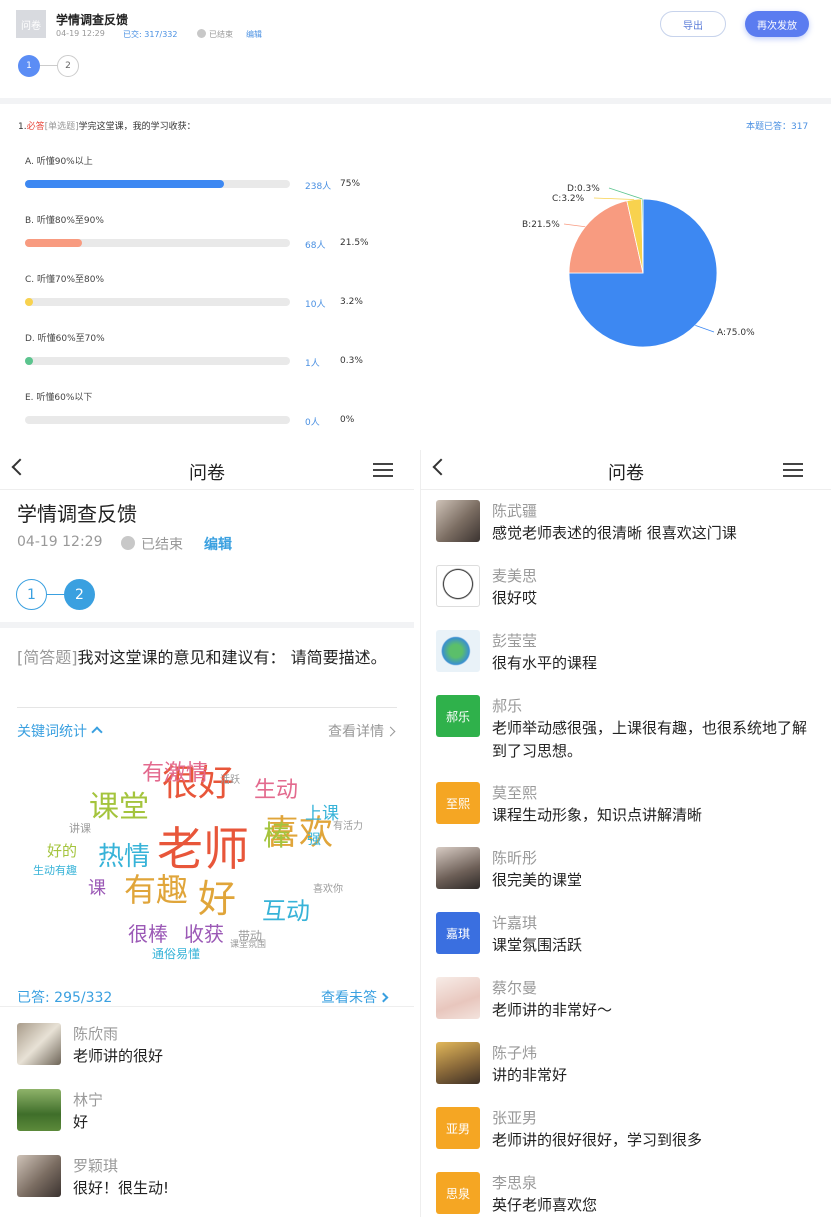  I want to click on wordcloud-word: 很棒, so click(148, 934).